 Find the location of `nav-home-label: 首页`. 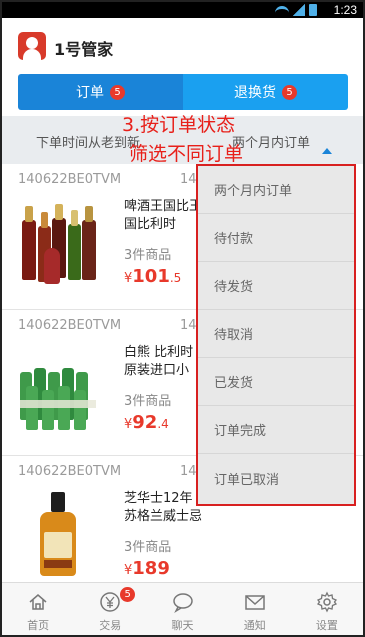

nav-home-label: 首页 is located at coordinates (38, 625).